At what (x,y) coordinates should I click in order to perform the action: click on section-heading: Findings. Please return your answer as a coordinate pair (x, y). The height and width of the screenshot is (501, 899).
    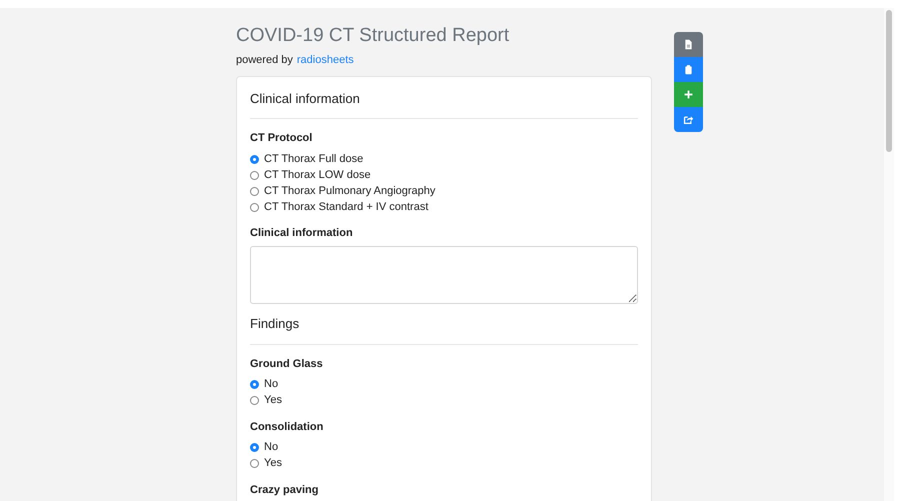
    Looking at the image, I should click on (275, 324).